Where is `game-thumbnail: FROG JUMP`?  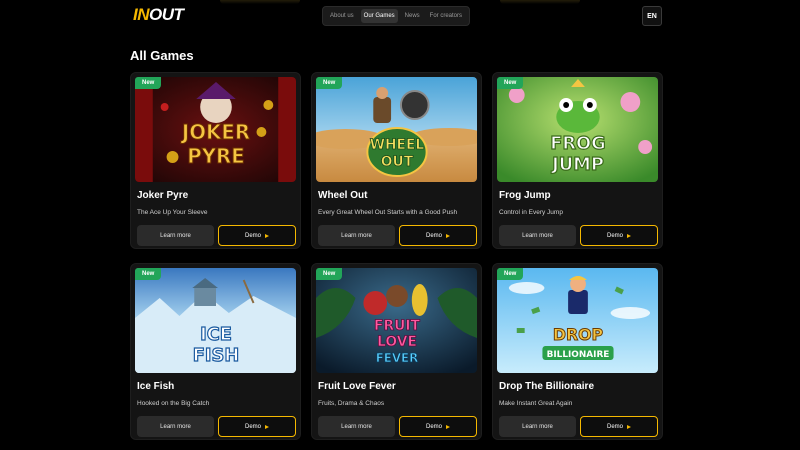
game-thumbnail: FROG JUMP is located at coordinates (577, 129).